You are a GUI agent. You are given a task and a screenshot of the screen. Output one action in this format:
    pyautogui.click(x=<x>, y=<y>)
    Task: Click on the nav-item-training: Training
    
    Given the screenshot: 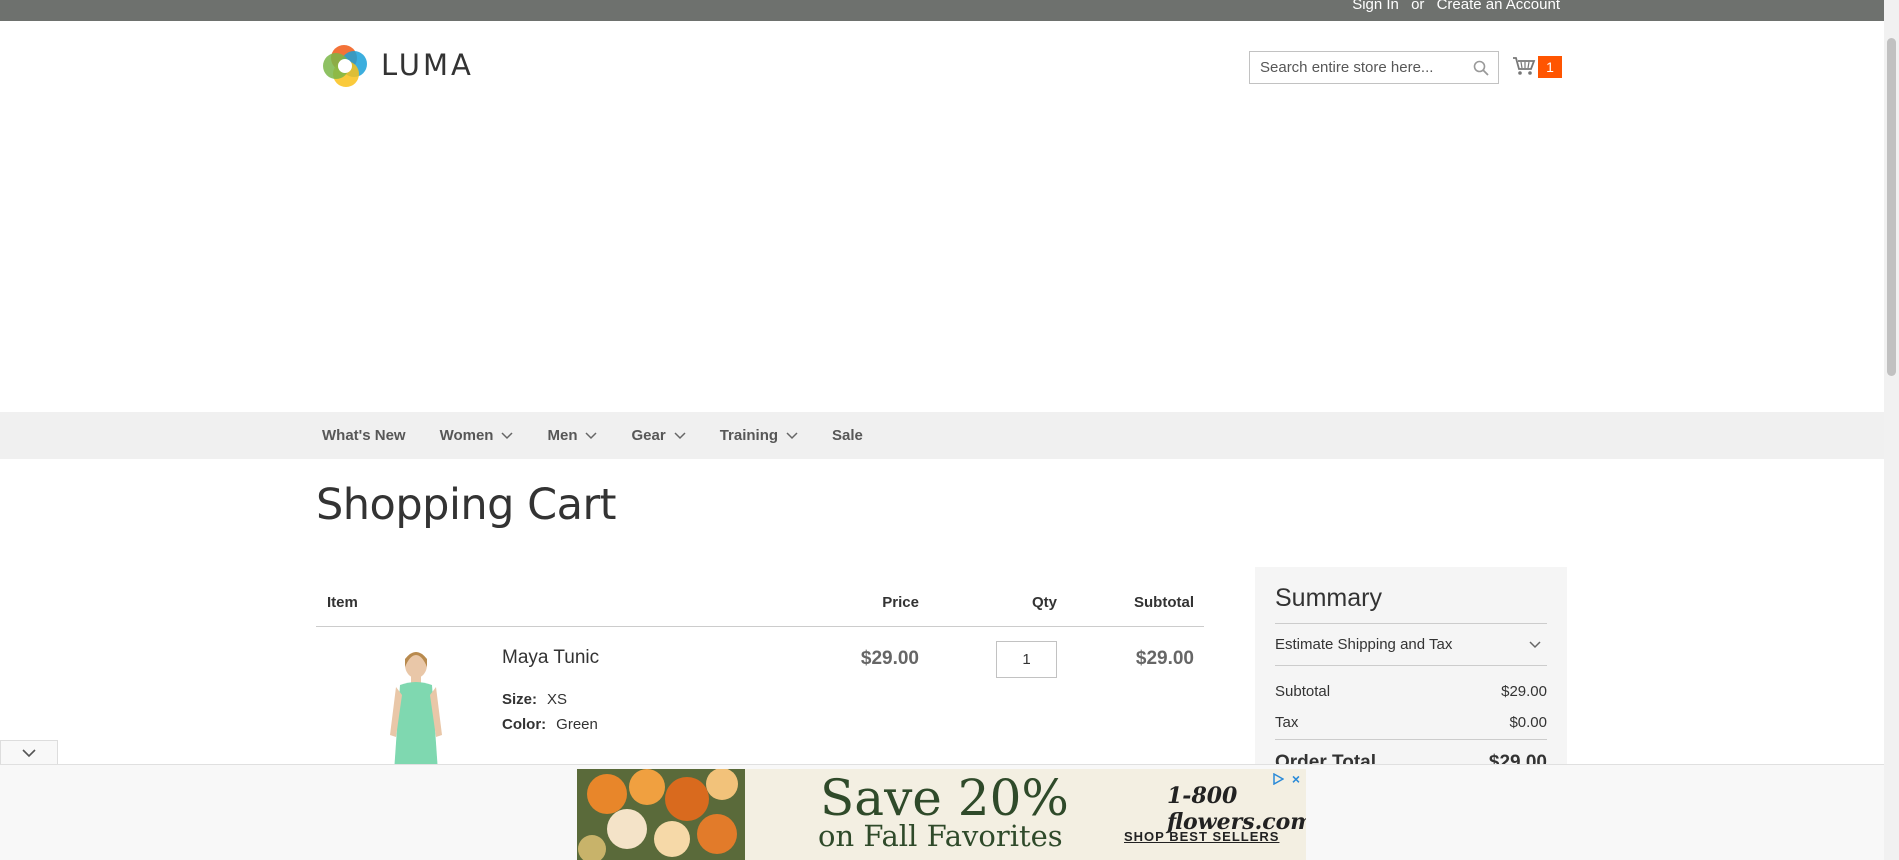 What is the action you would take?
    pyautogui.click(x=759, y=435)
    